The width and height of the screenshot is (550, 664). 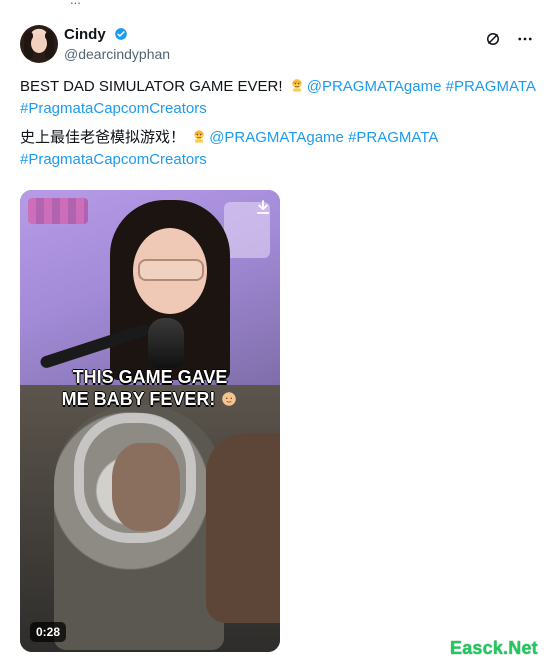 I want to click on display-name: Cindy, so click(x=85, y=34).